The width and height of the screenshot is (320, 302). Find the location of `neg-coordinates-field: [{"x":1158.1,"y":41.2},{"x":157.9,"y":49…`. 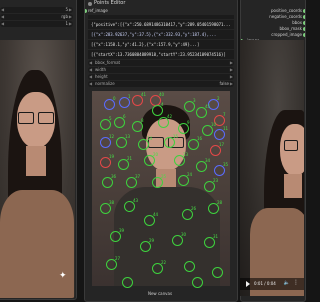

neg-coordinates-field: [{"x":1158.1,"y":41.2},{"x":157.9,"y":49… is located at coordinates (161, 44).